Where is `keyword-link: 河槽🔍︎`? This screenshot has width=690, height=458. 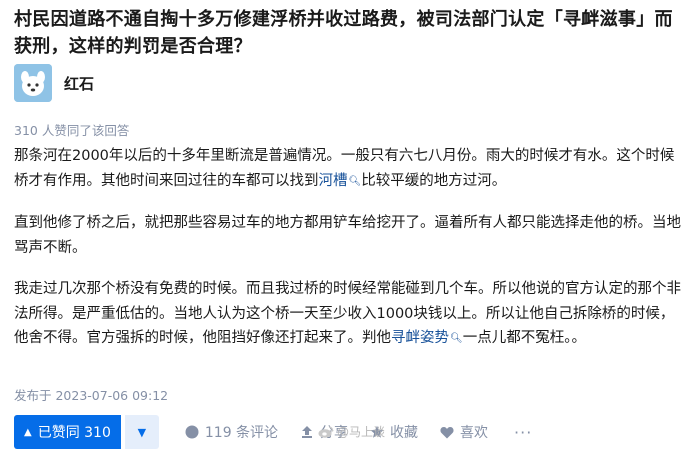
keyword-link: 河槽🔍︎ is located at coordinates (340, 181).